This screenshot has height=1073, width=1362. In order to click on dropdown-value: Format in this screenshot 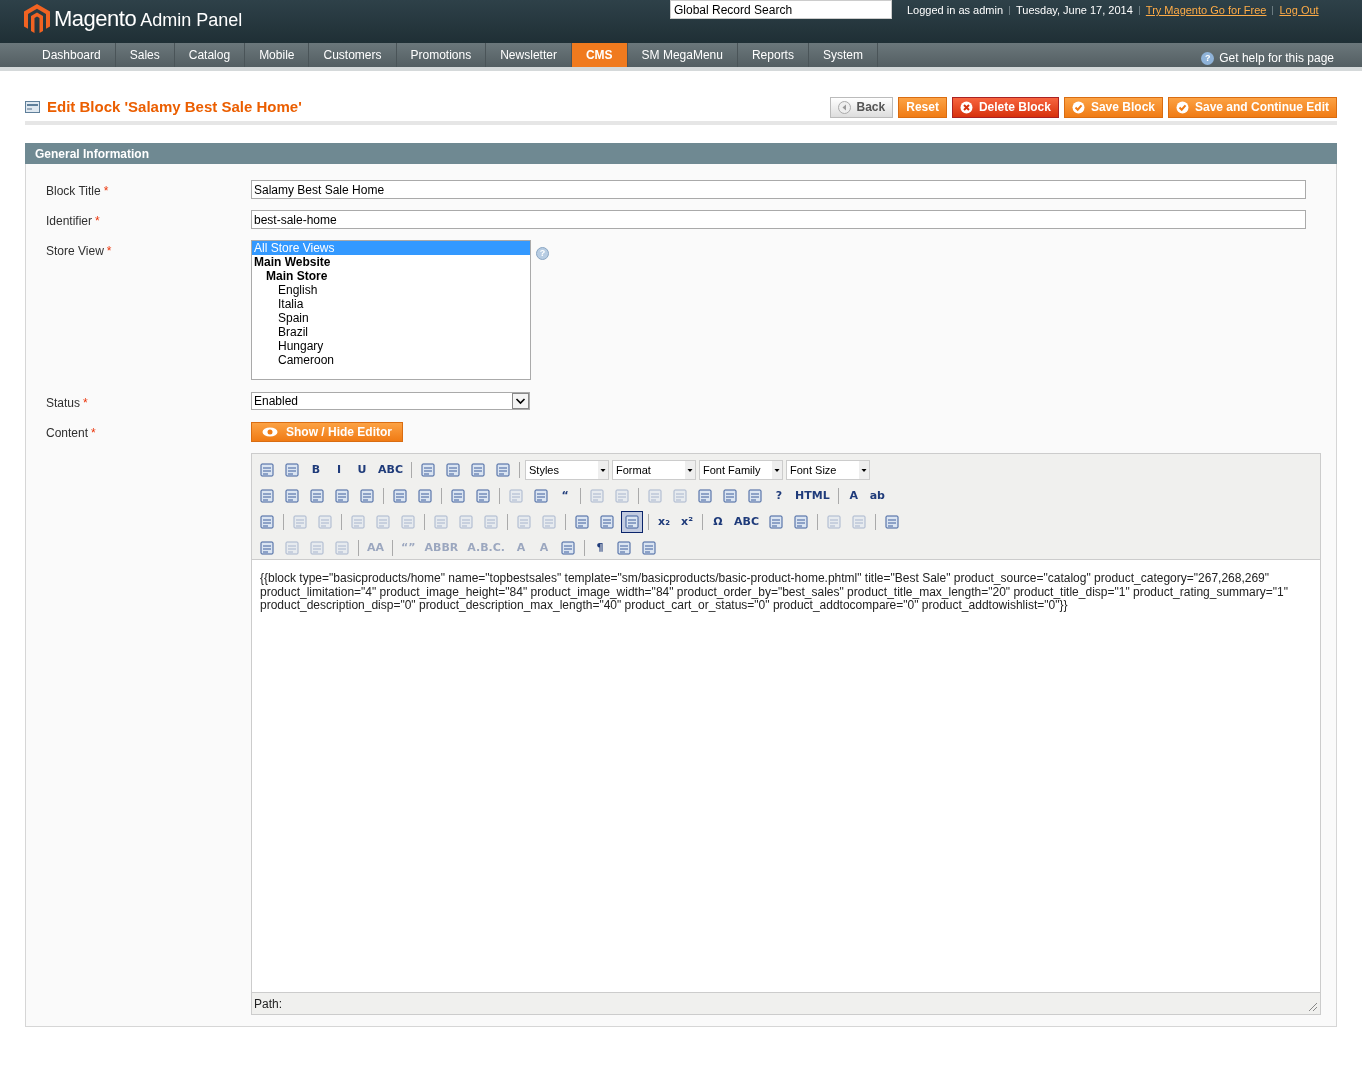, I will do `click(633, 470)`.